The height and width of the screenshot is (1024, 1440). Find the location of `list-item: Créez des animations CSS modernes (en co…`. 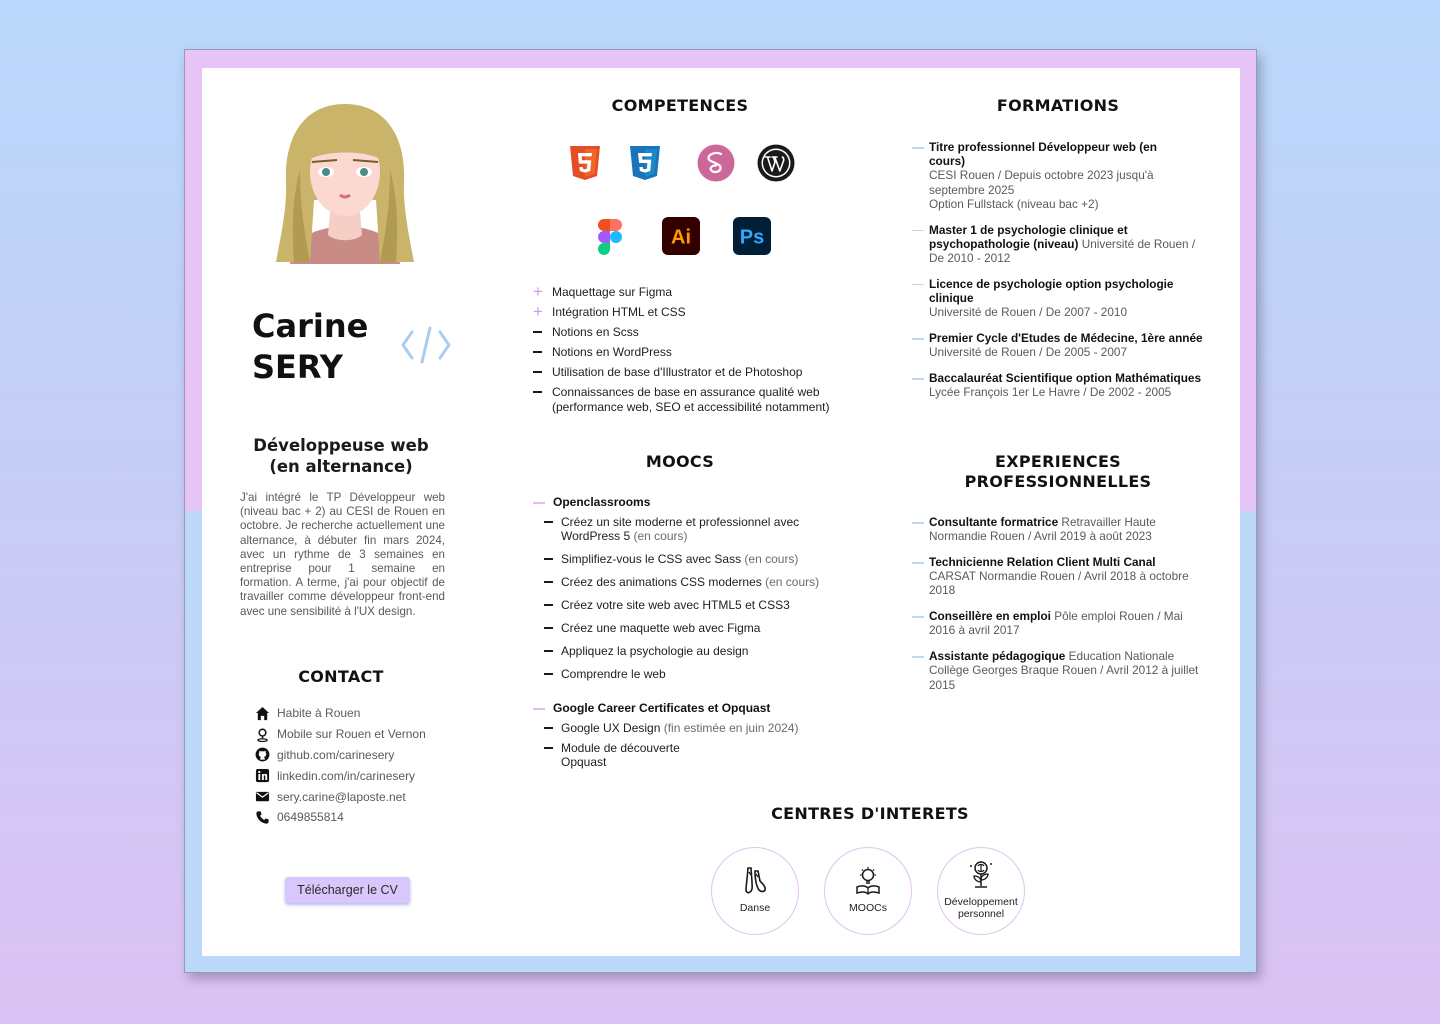

list-item: Créez des animations CSS modernes (en co… is located at coordinates (688, 582).